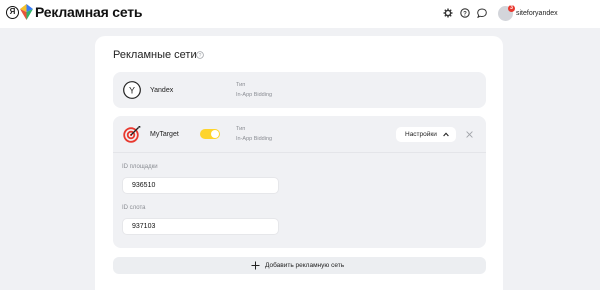 This screenshot has height=290, width=600. Describe the element at coordinates (140, 167) in the screenshot. I see `placement-id-label: ID площадки` at that location.